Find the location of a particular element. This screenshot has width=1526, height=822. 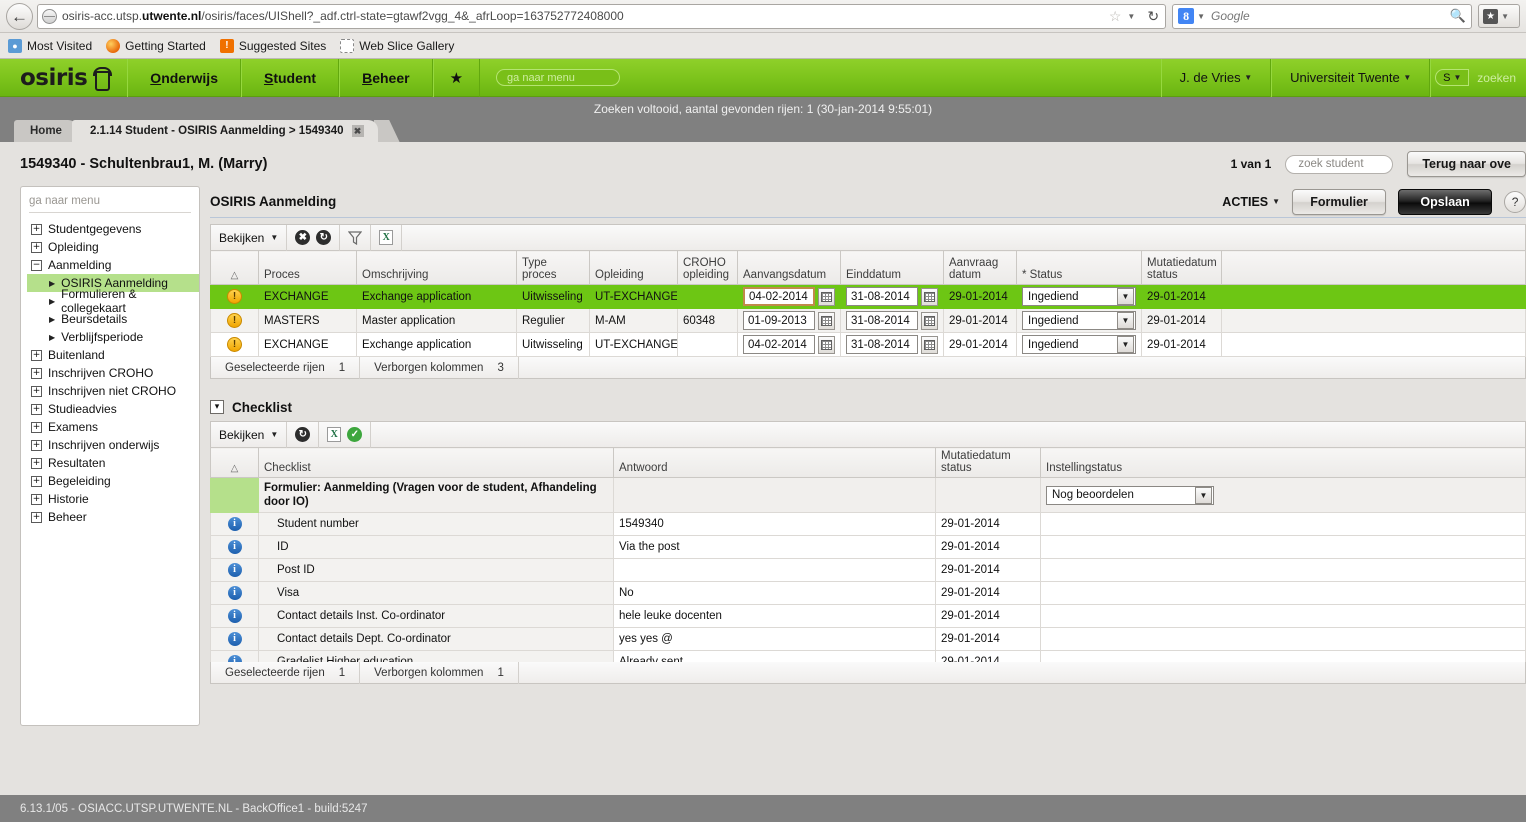

sidebar-item-inschrijven-onderwijs: + Inschrijven onderwijs is located at coordinates (113, 445).